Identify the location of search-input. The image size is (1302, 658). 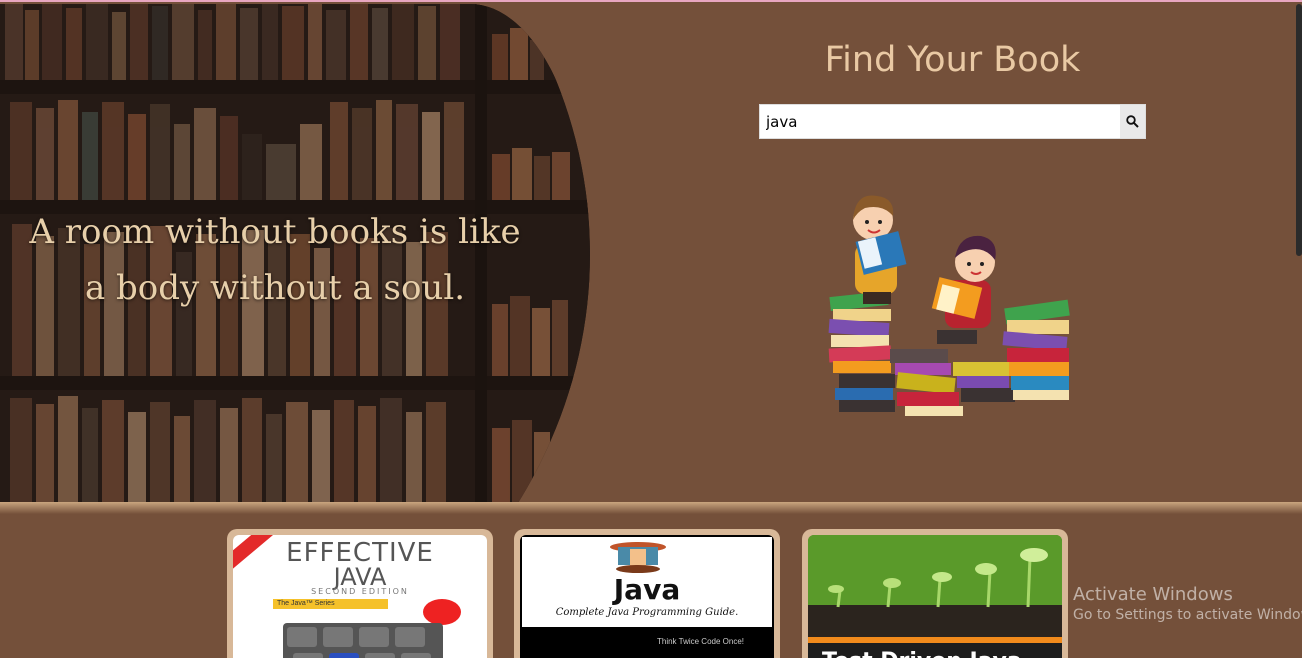
(940, 121).